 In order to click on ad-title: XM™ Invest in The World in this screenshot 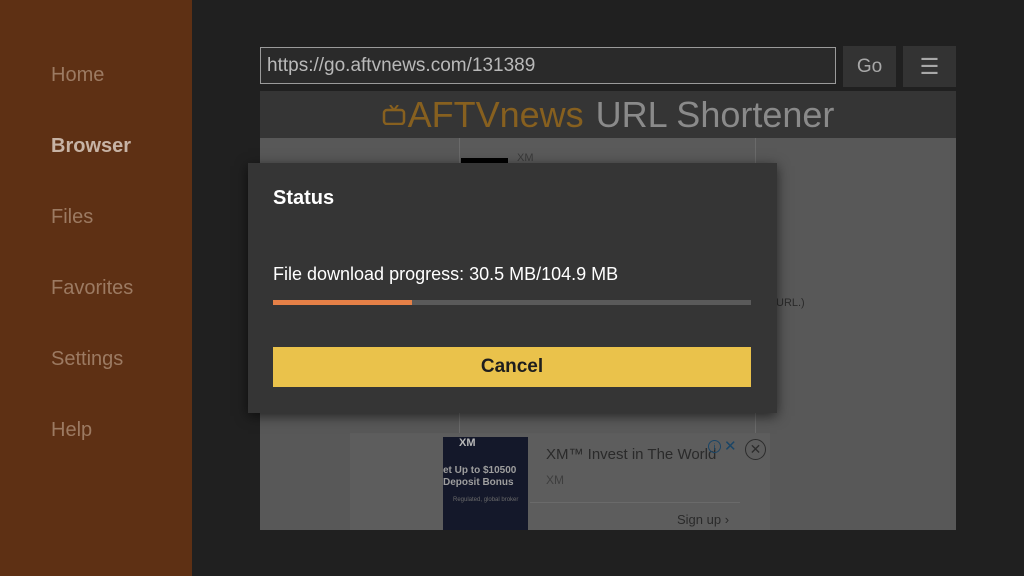, I will do `click(631, 454)`.